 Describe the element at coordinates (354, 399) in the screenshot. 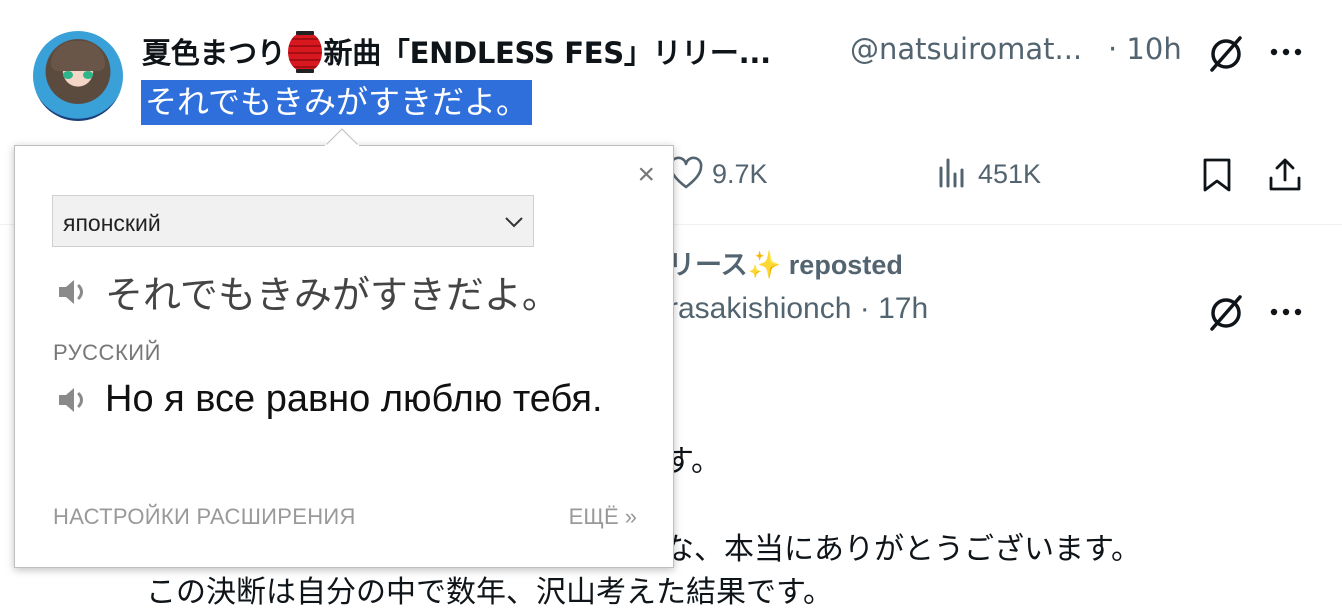

I see `translation-text: Но я все равно люблю тебя.` at that location.